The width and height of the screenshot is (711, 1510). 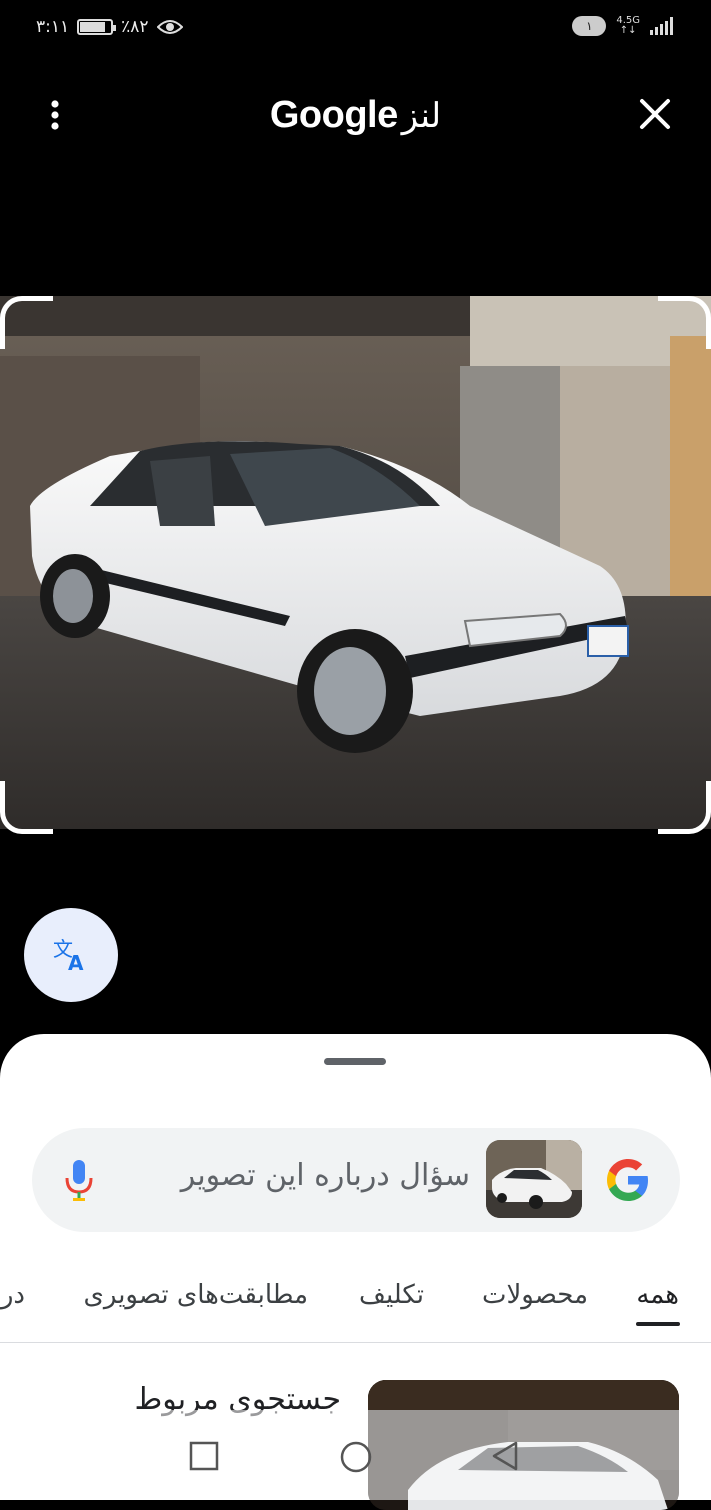 I want to click on search-placeholder: سؤال درباره این تصویر, so click(x=325, y=1175).